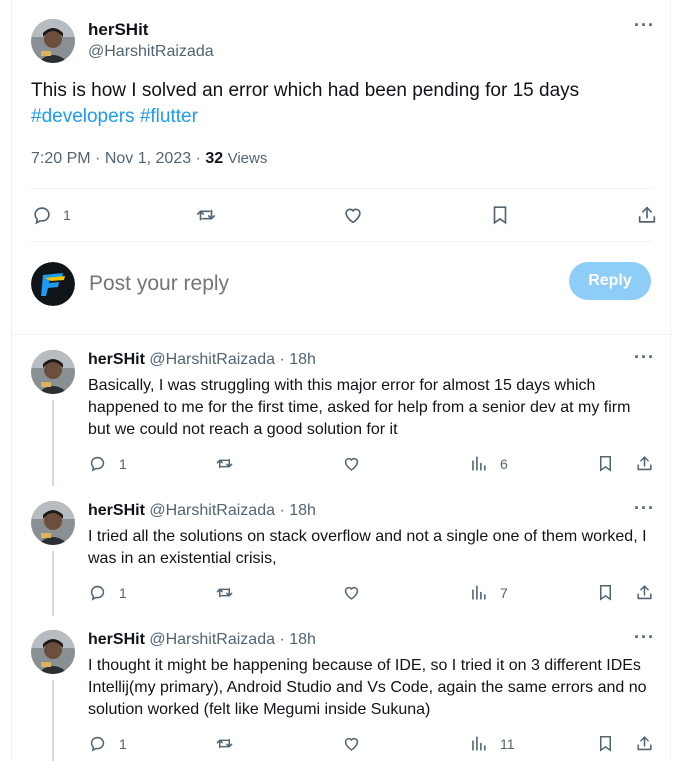 Image resolution: width=685 pixels, height=761 pixels. I want to click on divider, so click(342, 241).